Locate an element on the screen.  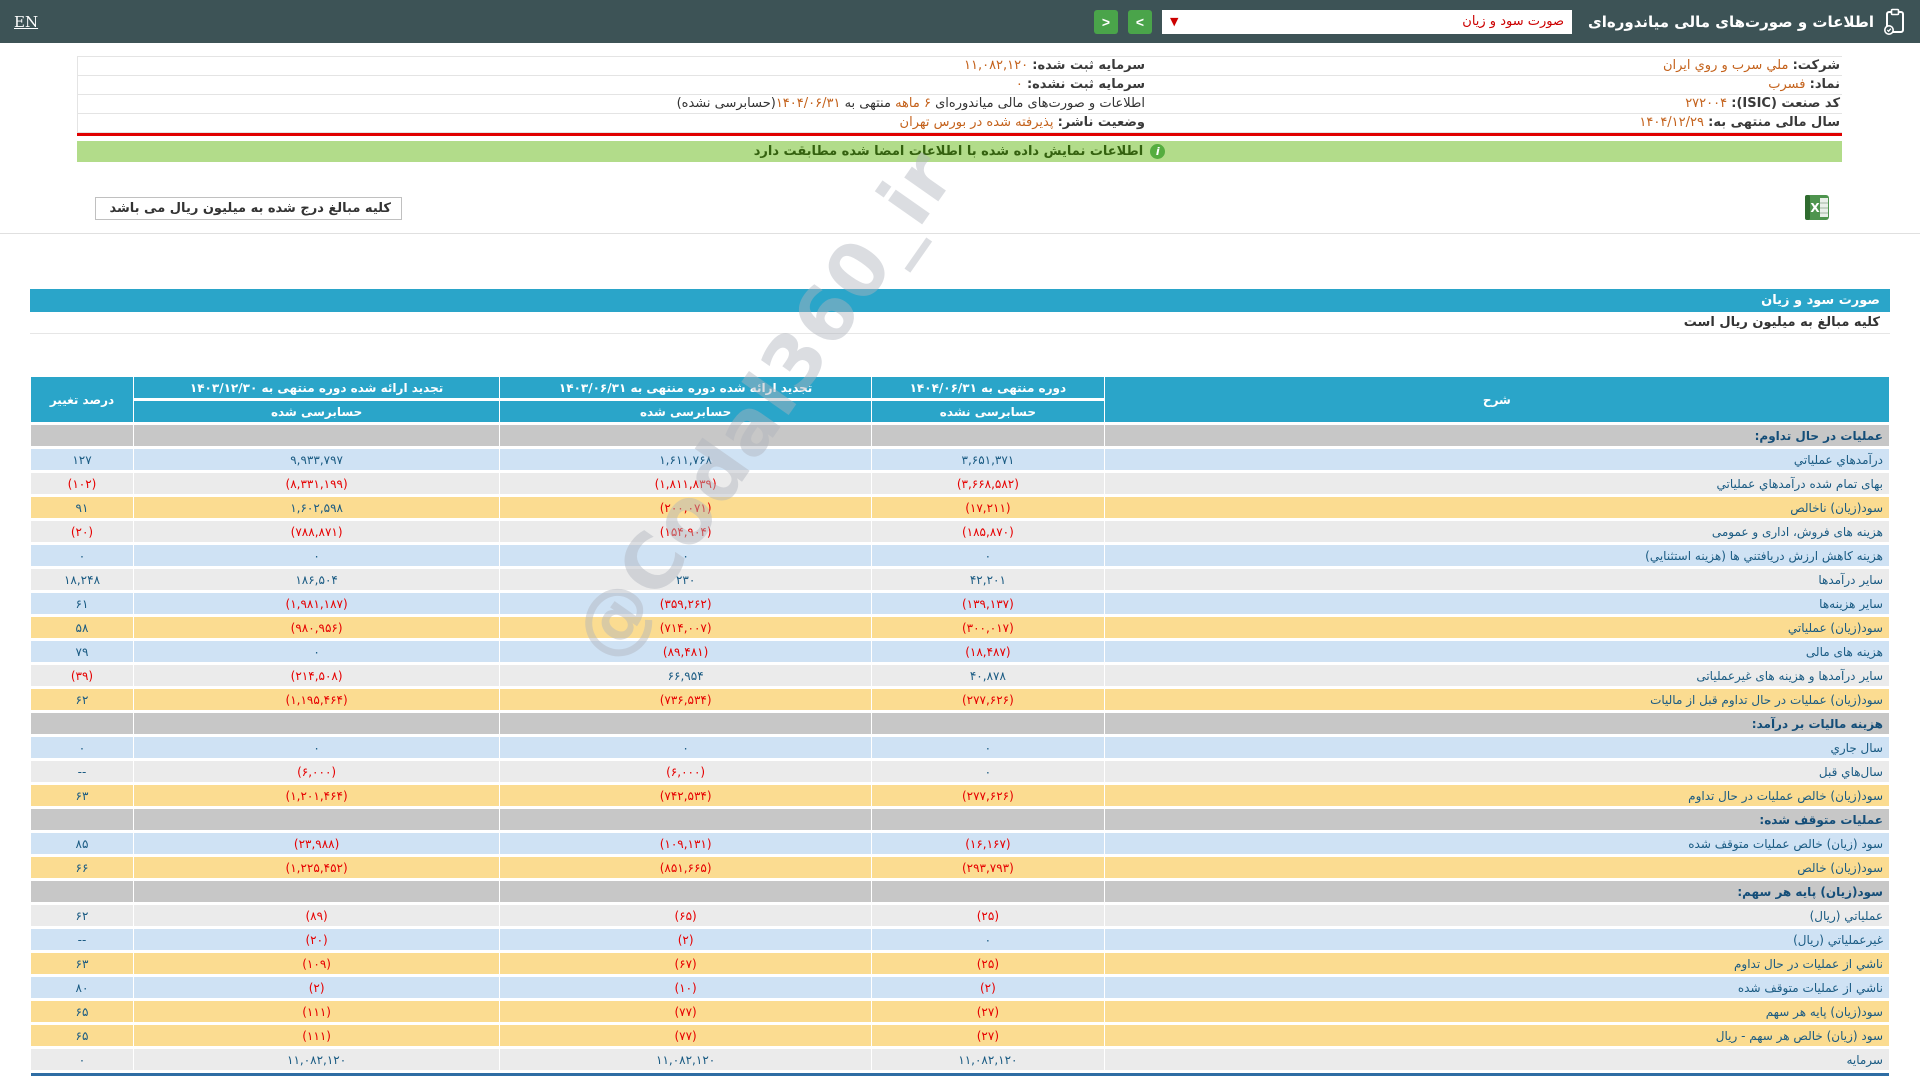
row-label: عملیات متوقف شده: is located at coordinates (1496, 819).